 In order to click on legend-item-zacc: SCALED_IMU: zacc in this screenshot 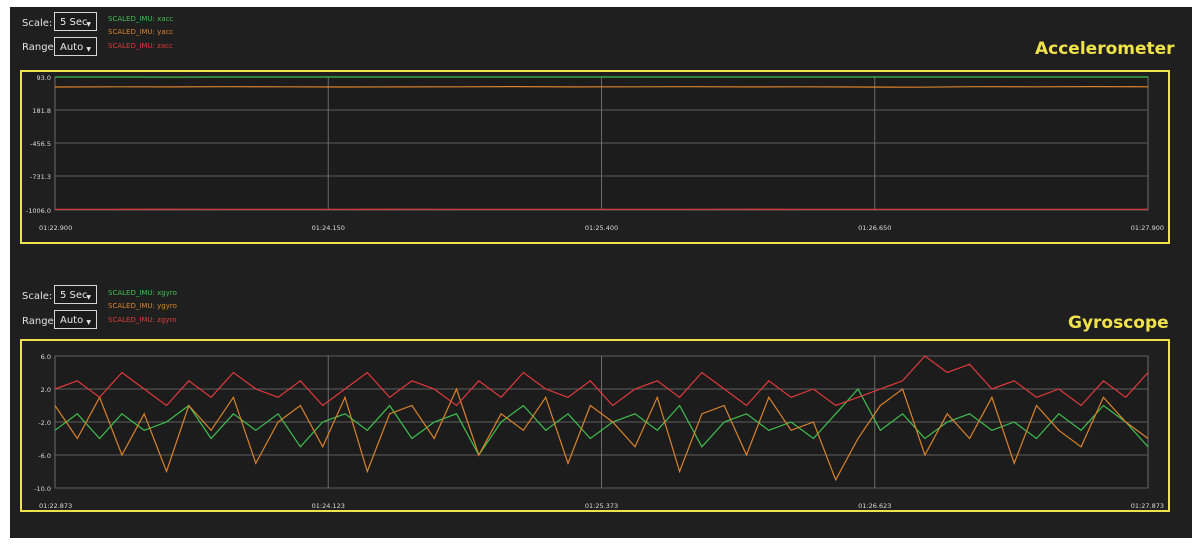, I will do `click(140, 46)`.